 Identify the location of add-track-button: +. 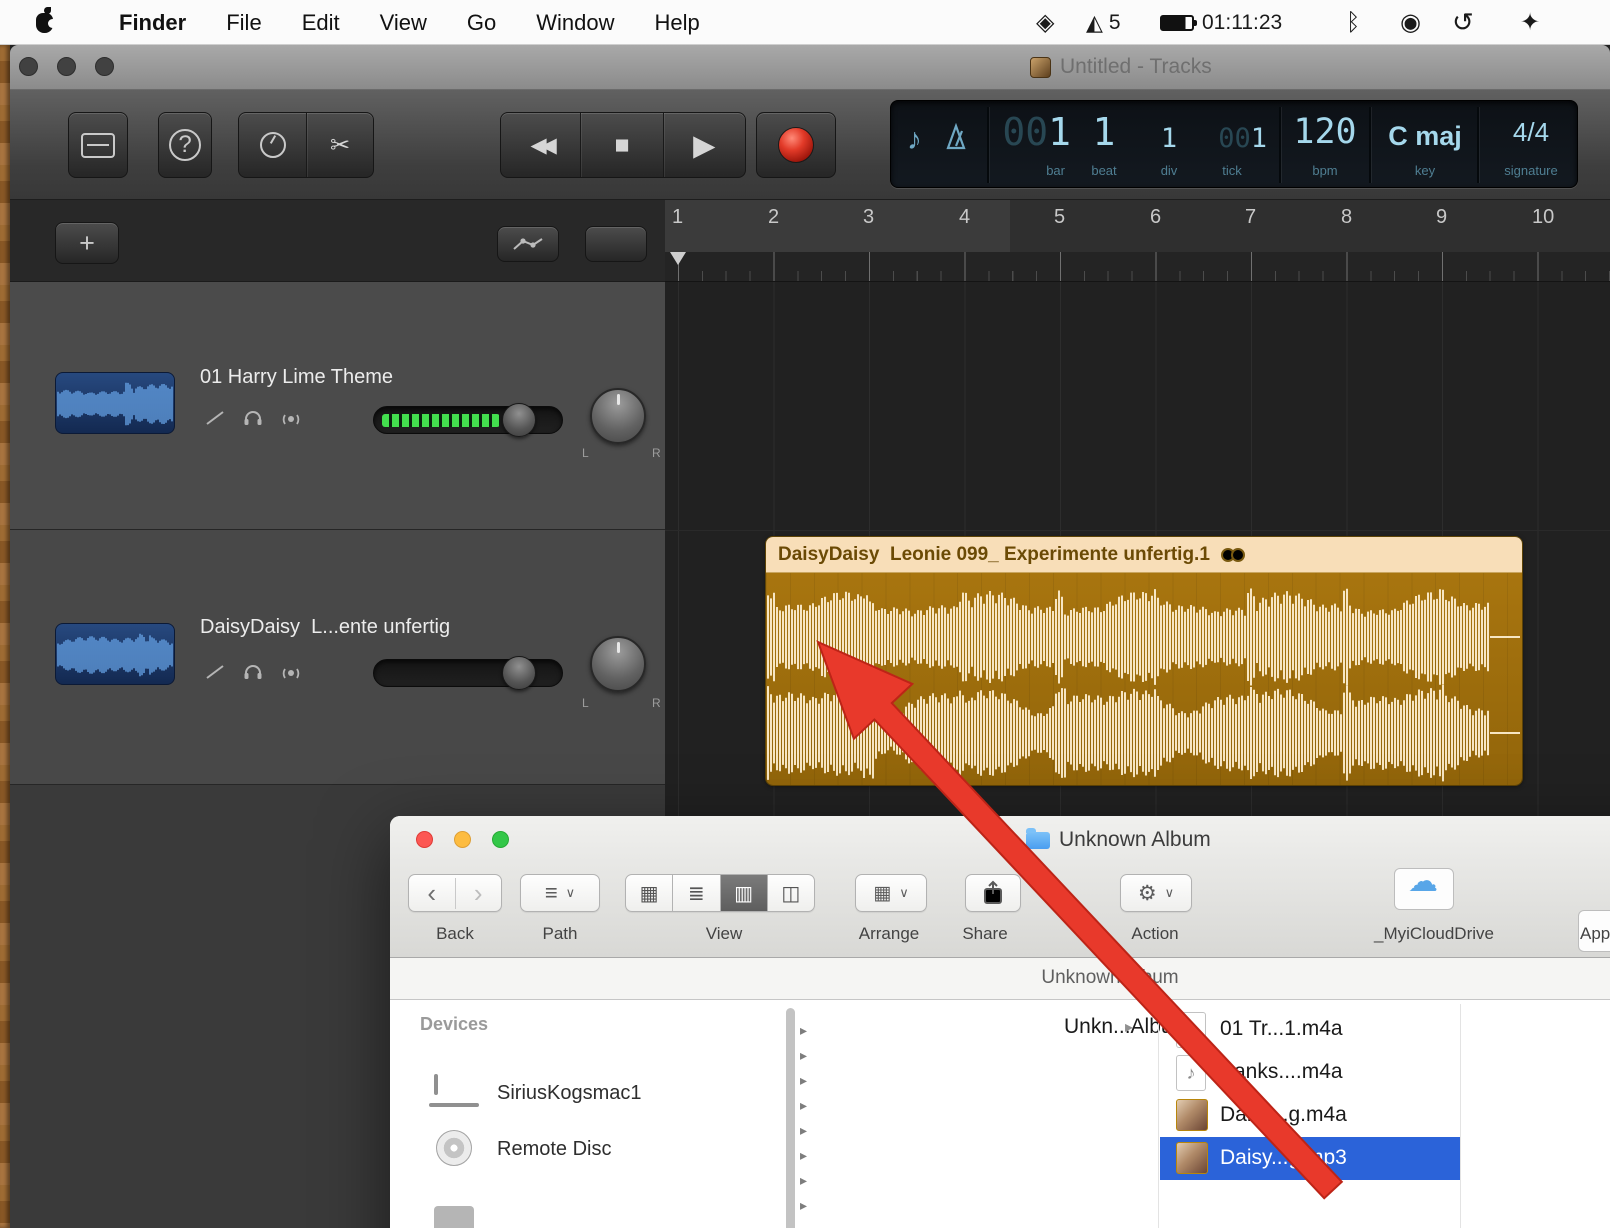
(87, 243).